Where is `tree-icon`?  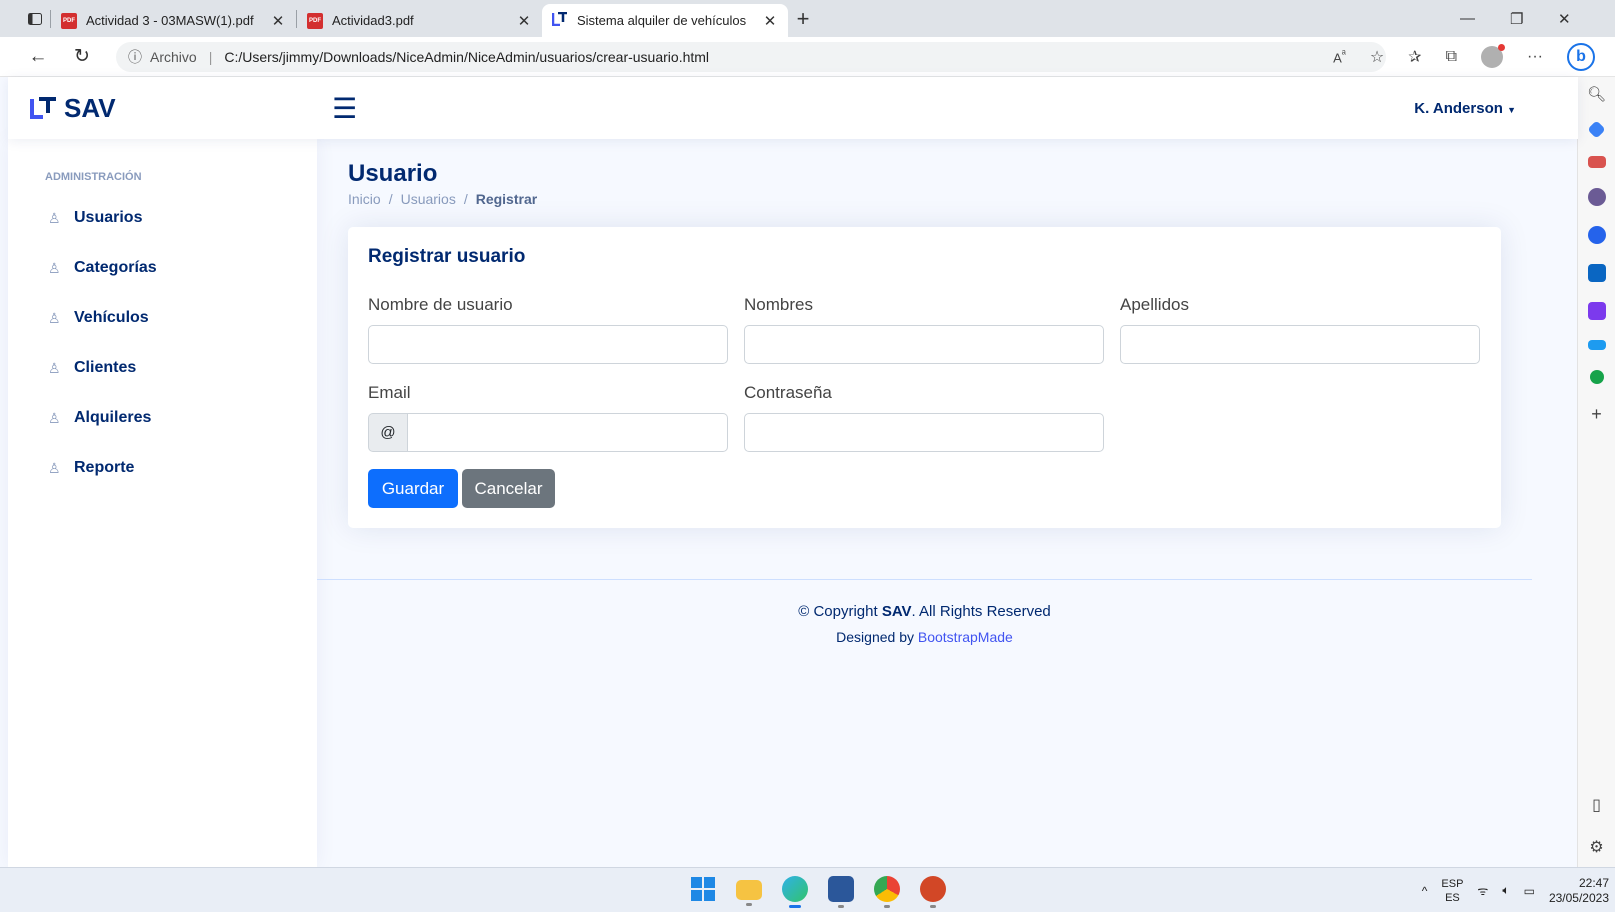 tree-icon is located at coordinates (1596, 377).